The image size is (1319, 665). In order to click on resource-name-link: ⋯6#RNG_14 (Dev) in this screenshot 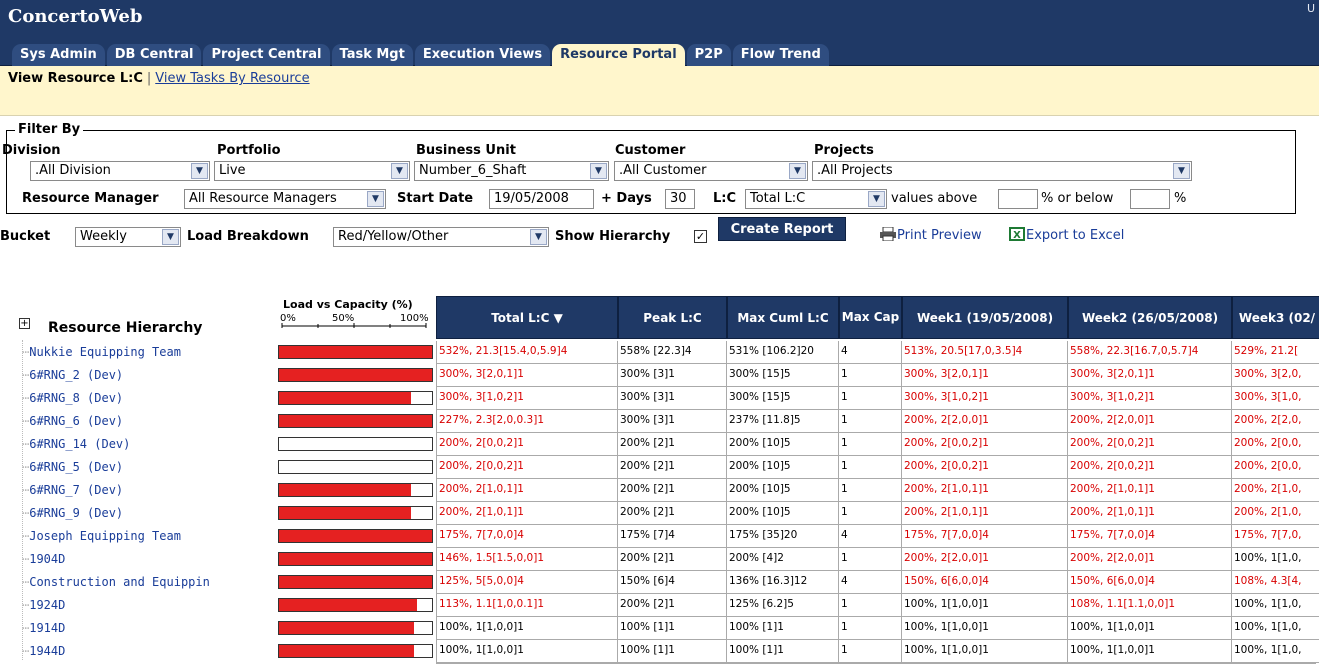, I will do `click(76, 444)`.